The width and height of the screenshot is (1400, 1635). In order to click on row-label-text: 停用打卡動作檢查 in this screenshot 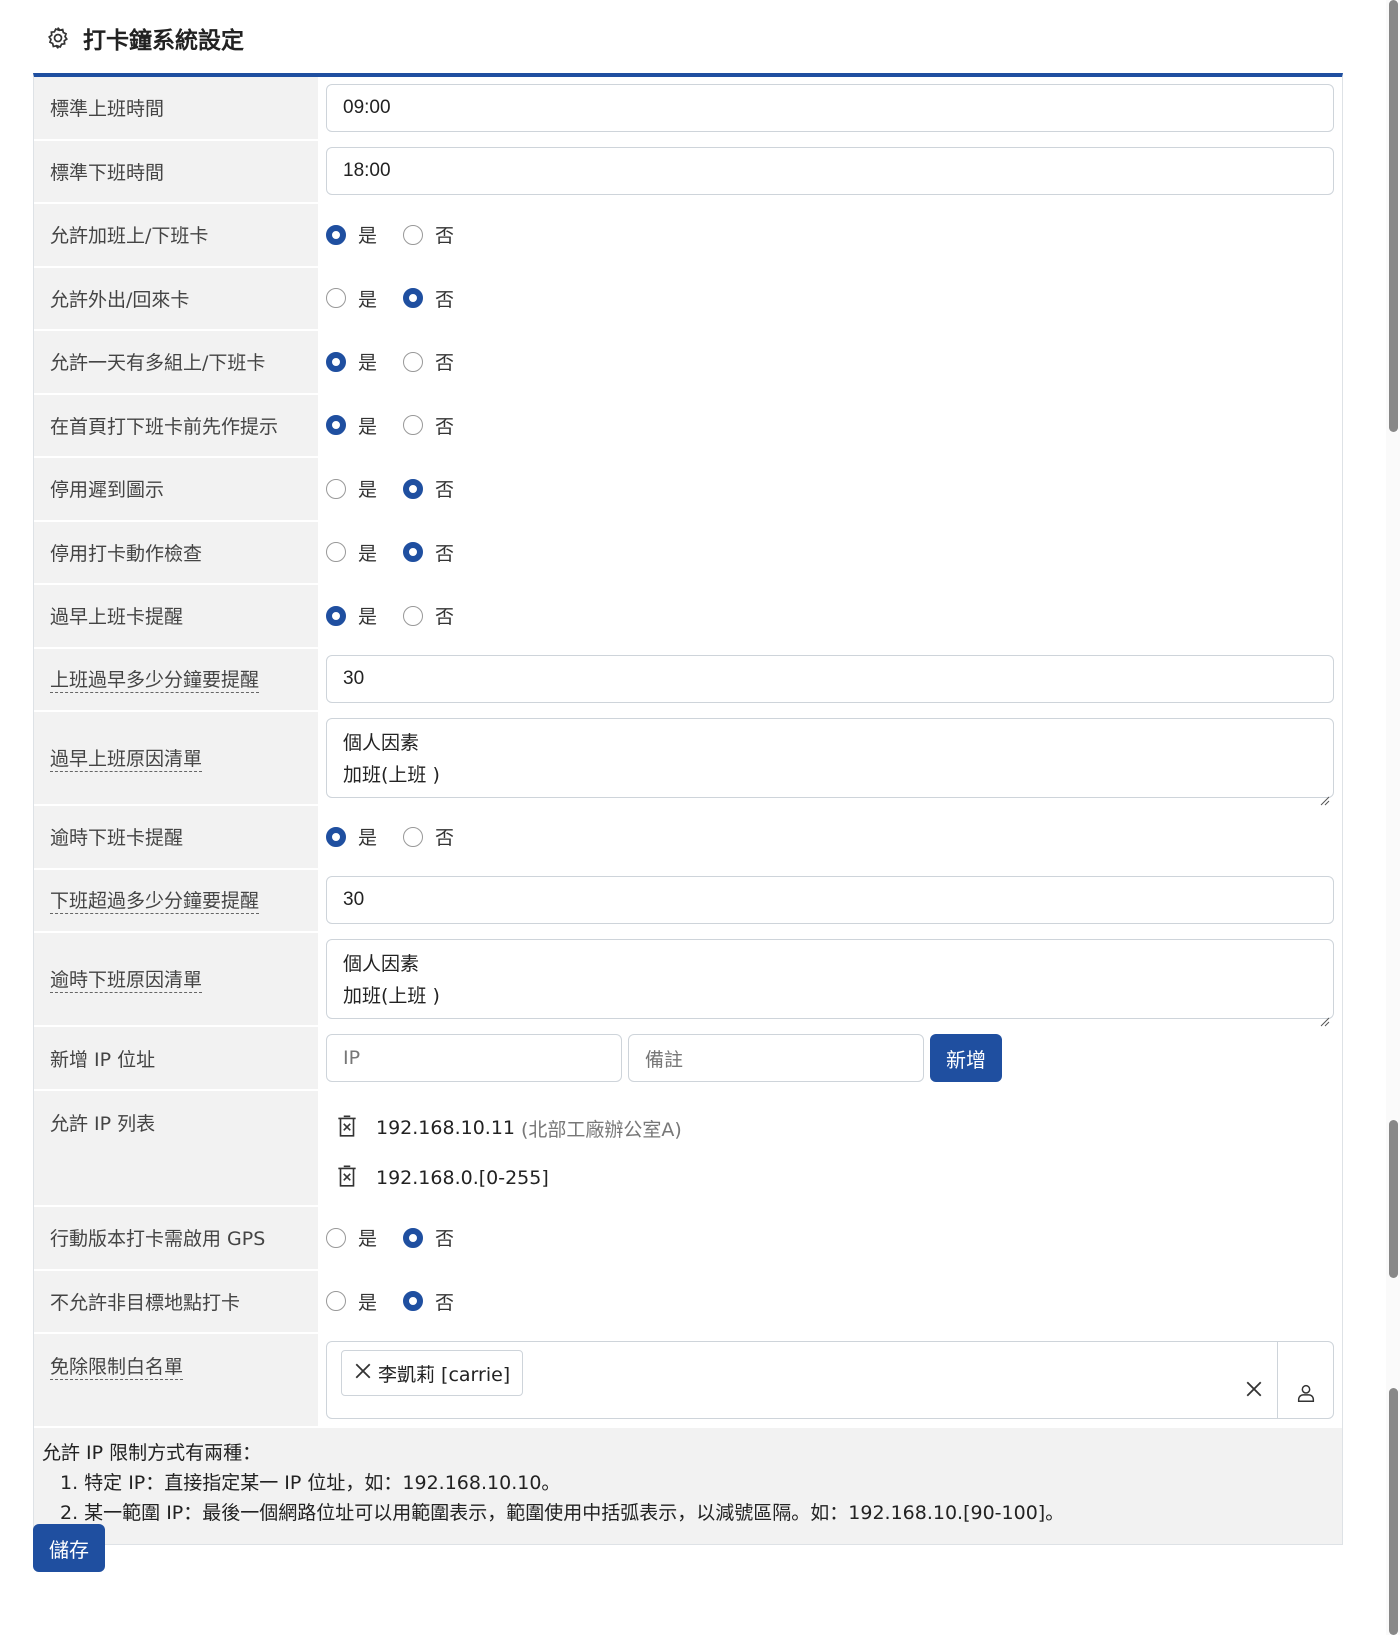, I will do `click(126, 553)`.